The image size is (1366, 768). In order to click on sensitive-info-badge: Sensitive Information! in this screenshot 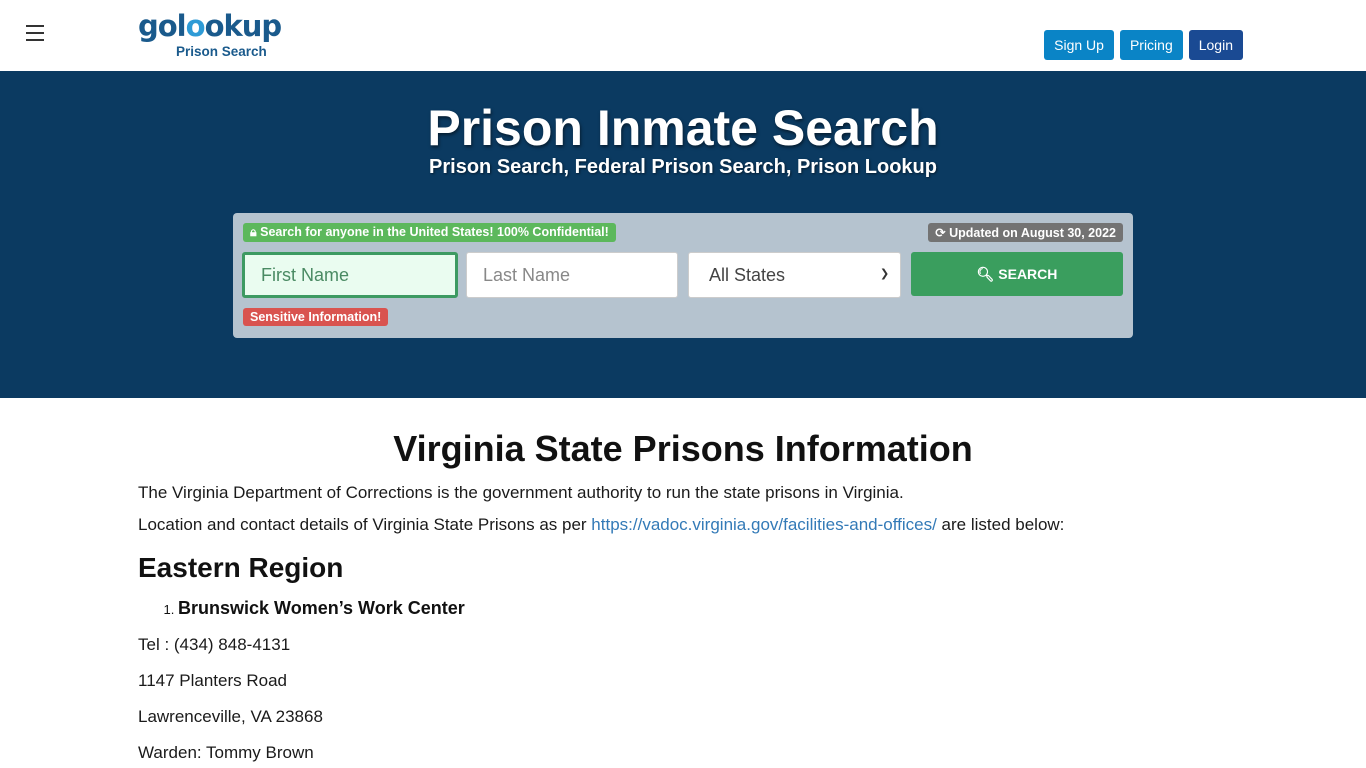, I will do `click(316, 317)`.